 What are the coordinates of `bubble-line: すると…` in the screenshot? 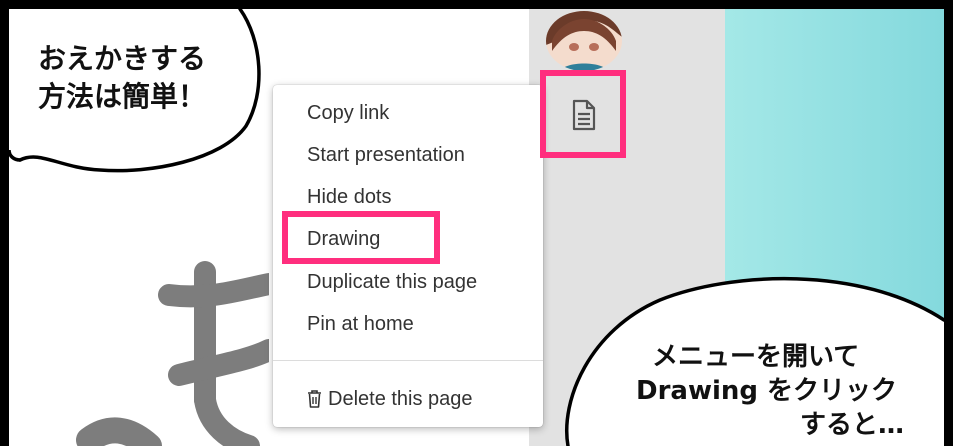 It's located at (852, 425).